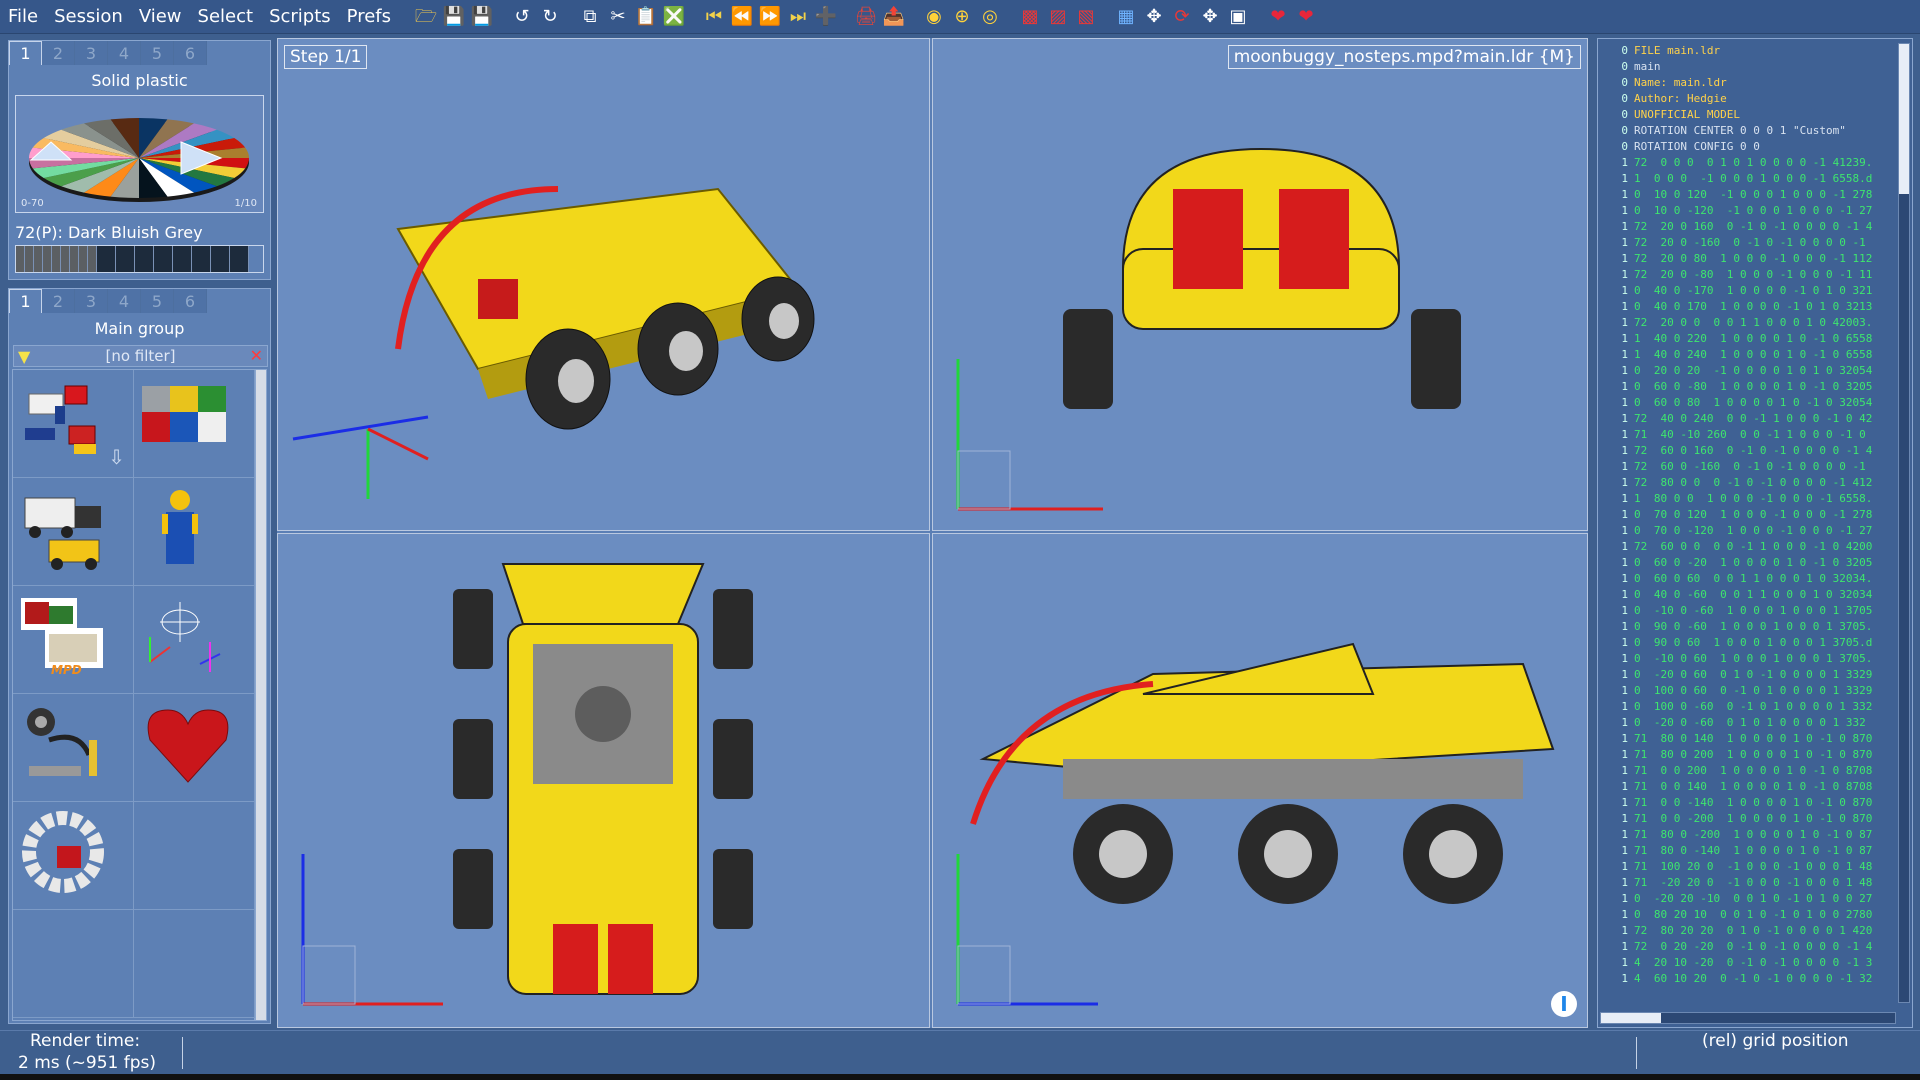  What do you see at coordinates (73, 532) in the screenshot?
I see `group-minifig-vehicles` at bounding box center [73, 532].